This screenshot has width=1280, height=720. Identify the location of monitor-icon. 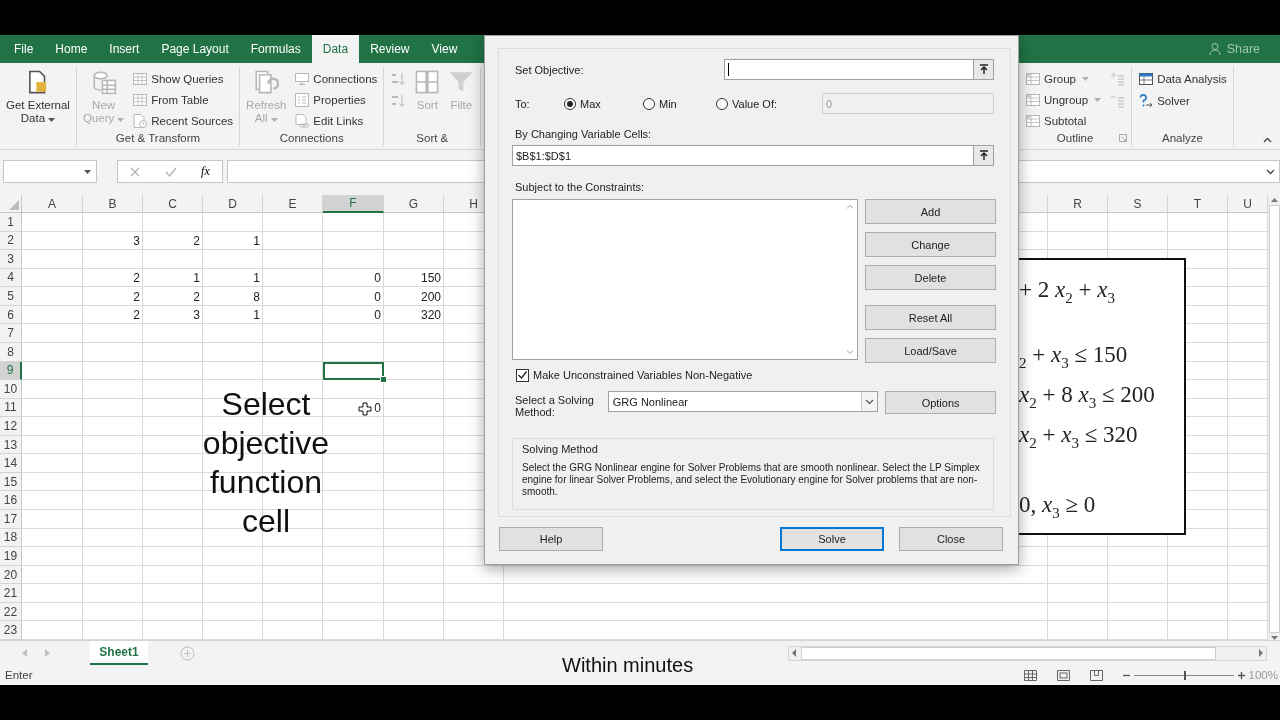
(302, 78).